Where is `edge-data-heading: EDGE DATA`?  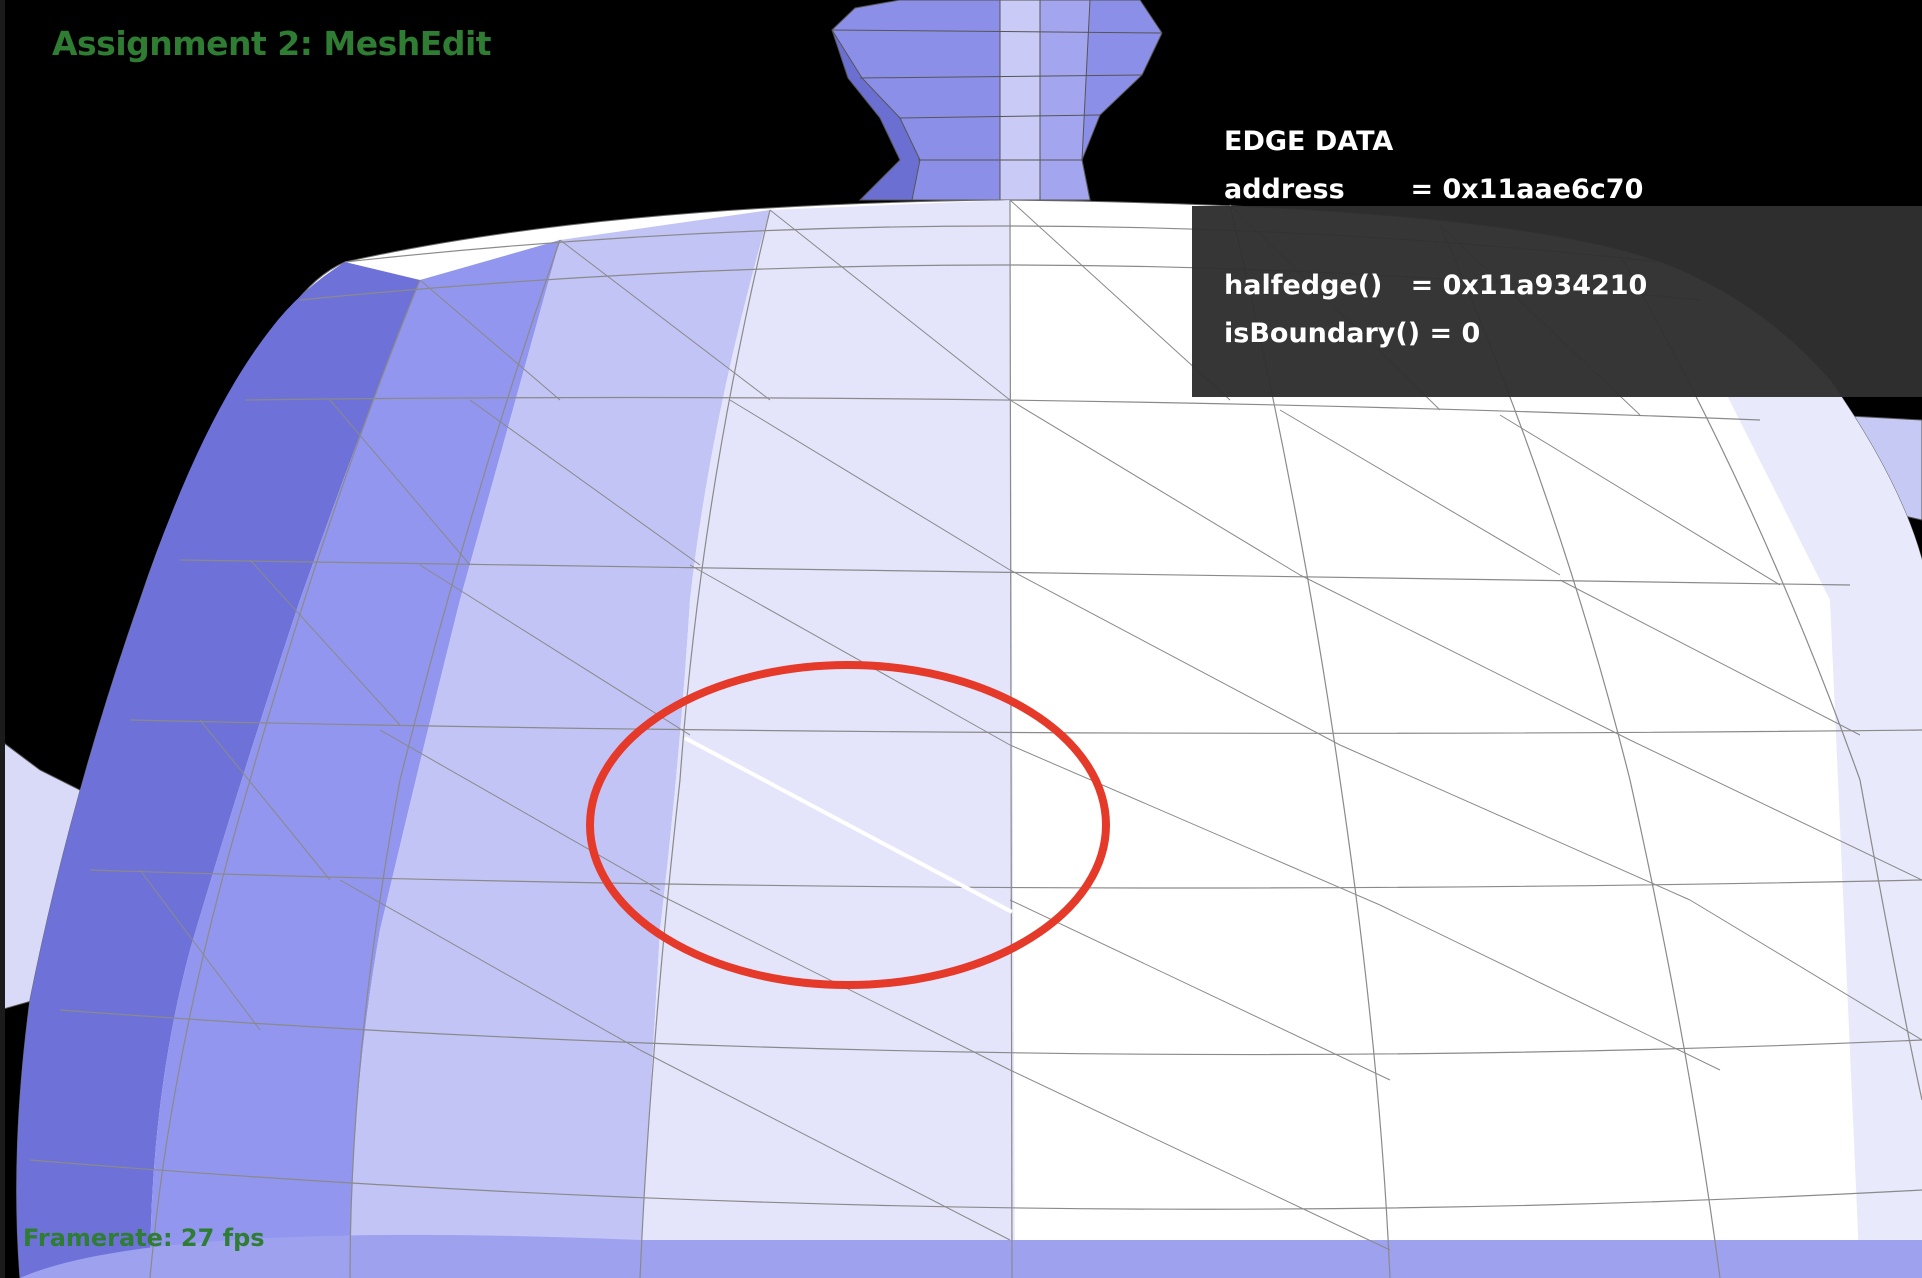
edge-data-heading: EDGE DATA is located at coordinates (1309, 141).